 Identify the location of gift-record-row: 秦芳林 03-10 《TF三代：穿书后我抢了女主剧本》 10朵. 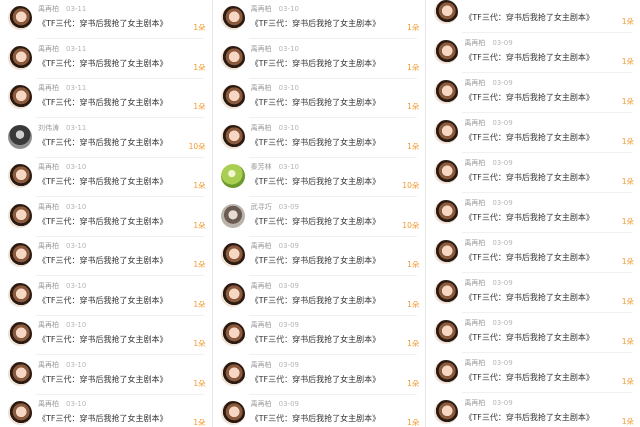
(319, 178).